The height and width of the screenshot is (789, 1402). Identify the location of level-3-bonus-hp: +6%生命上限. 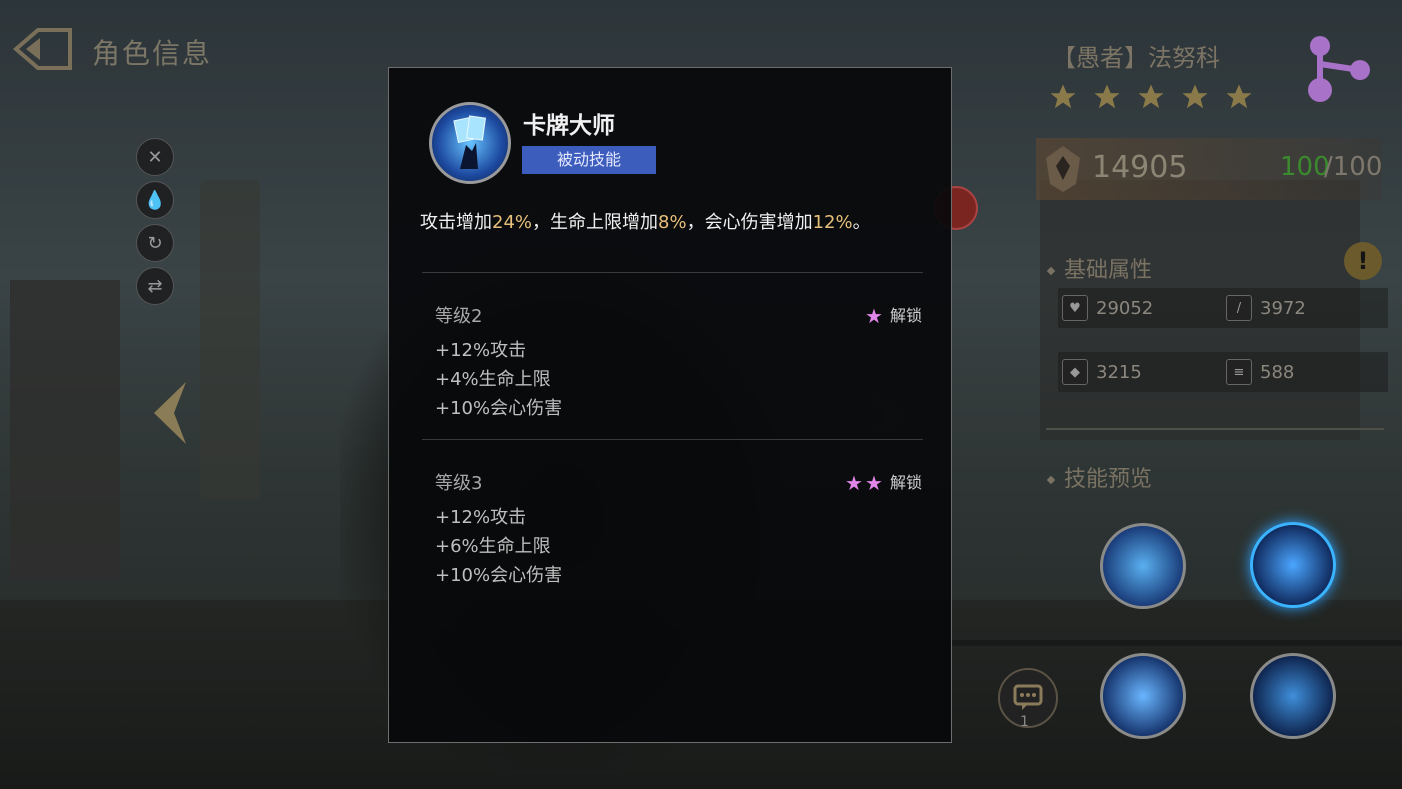
(493, 546).